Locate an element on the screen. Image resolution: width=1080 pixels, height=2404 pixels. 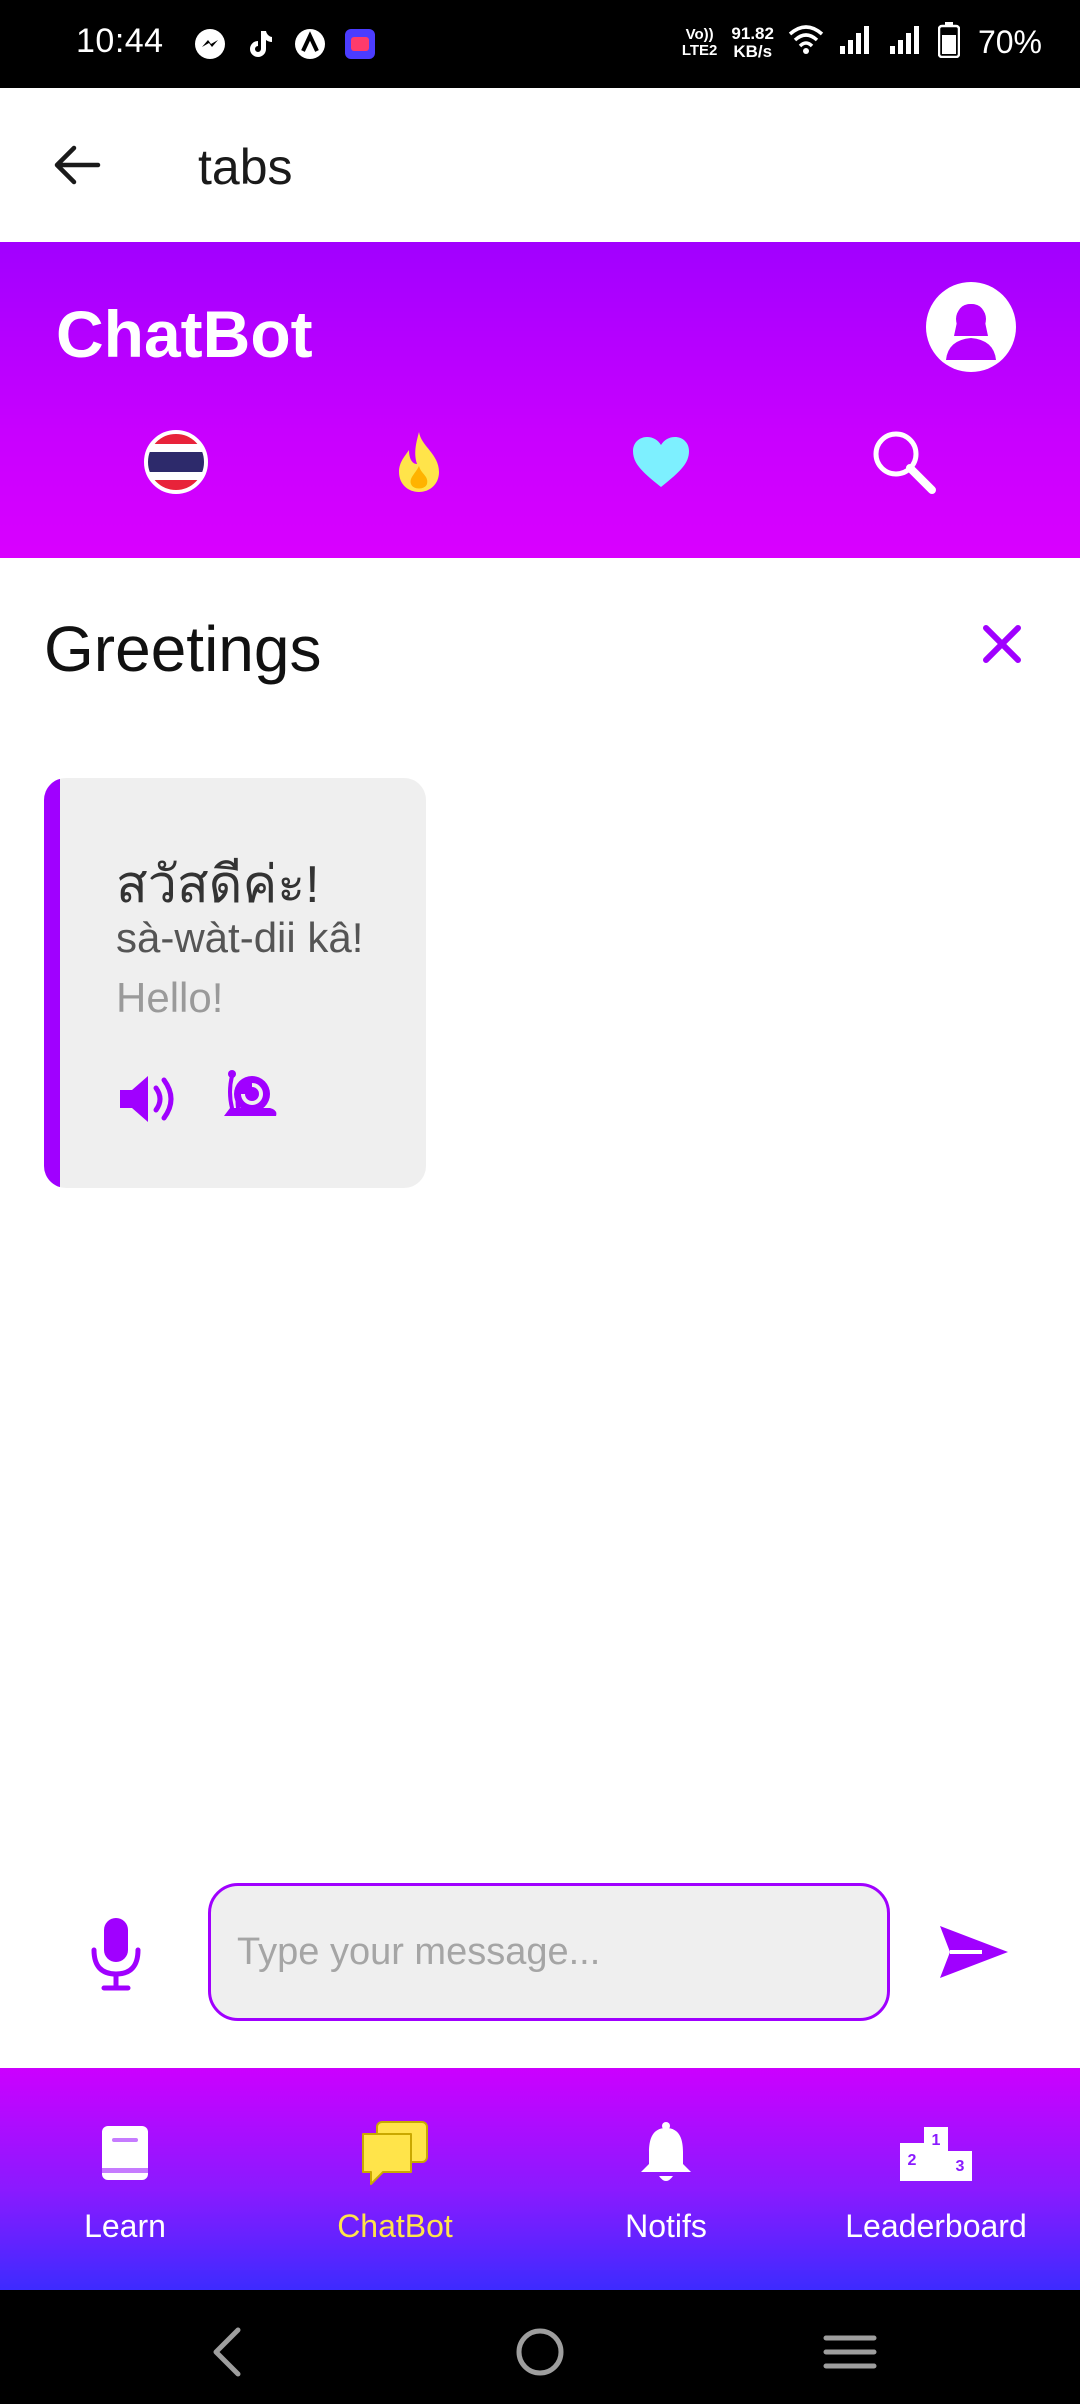
send-icon is located at coordinates (974, 1952).